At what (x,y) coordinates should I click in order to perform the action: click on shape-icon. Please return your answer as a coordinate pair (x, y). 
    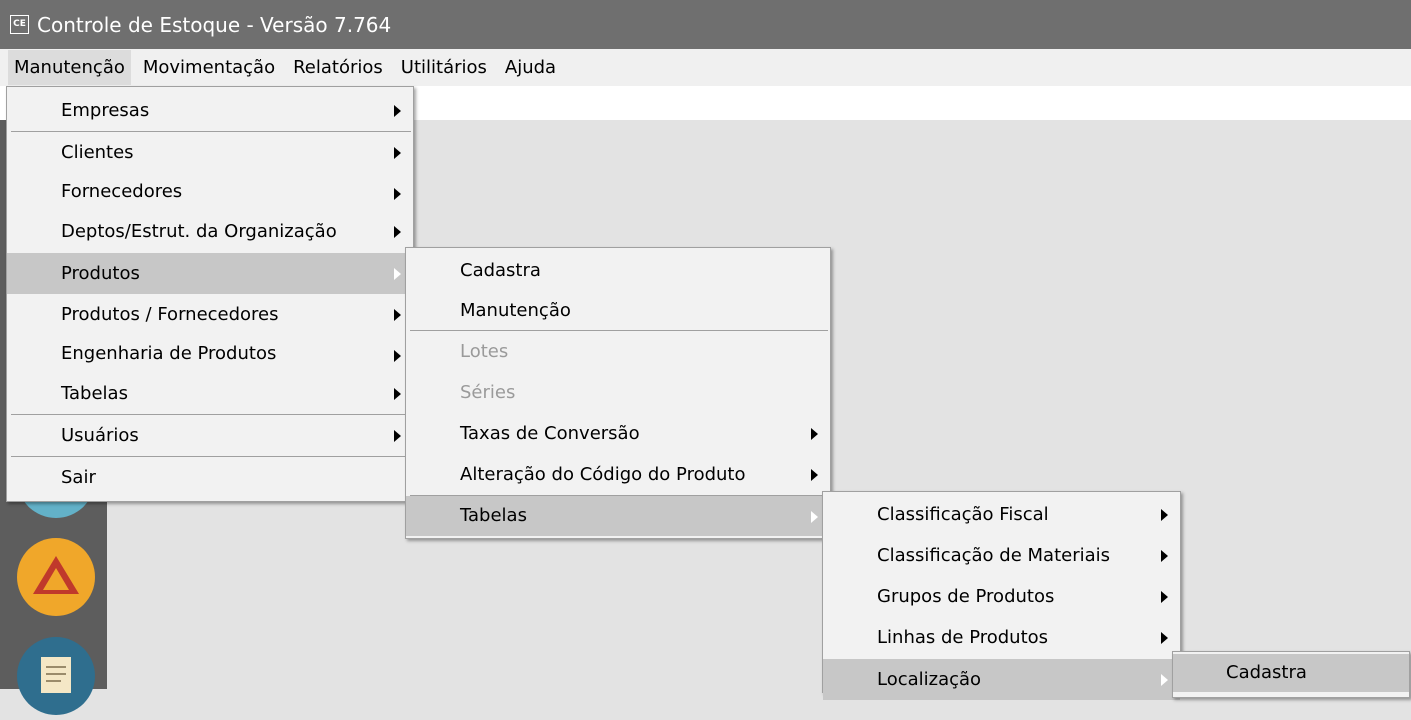
    Looking at the image, I should click on (56, 575).